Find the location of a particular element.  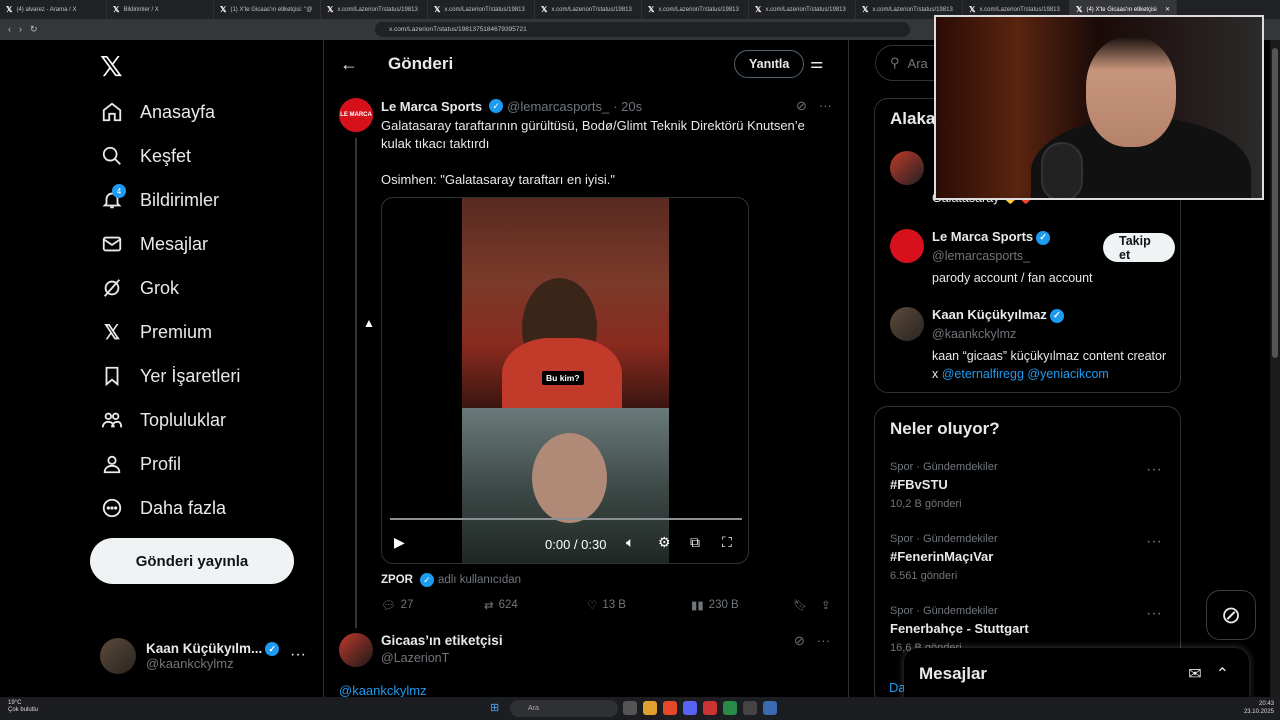

webcam-overlay is located at coordinates (1099, 107).